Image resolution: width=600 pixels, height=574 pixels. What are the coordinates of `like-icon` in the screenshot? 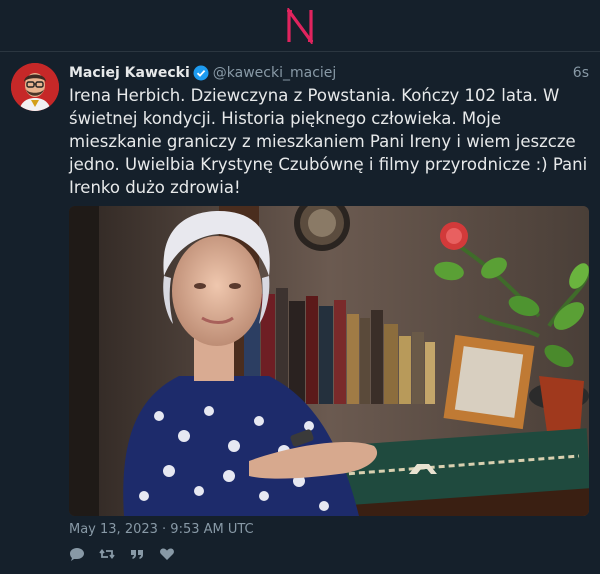 It's located at (167, 554).